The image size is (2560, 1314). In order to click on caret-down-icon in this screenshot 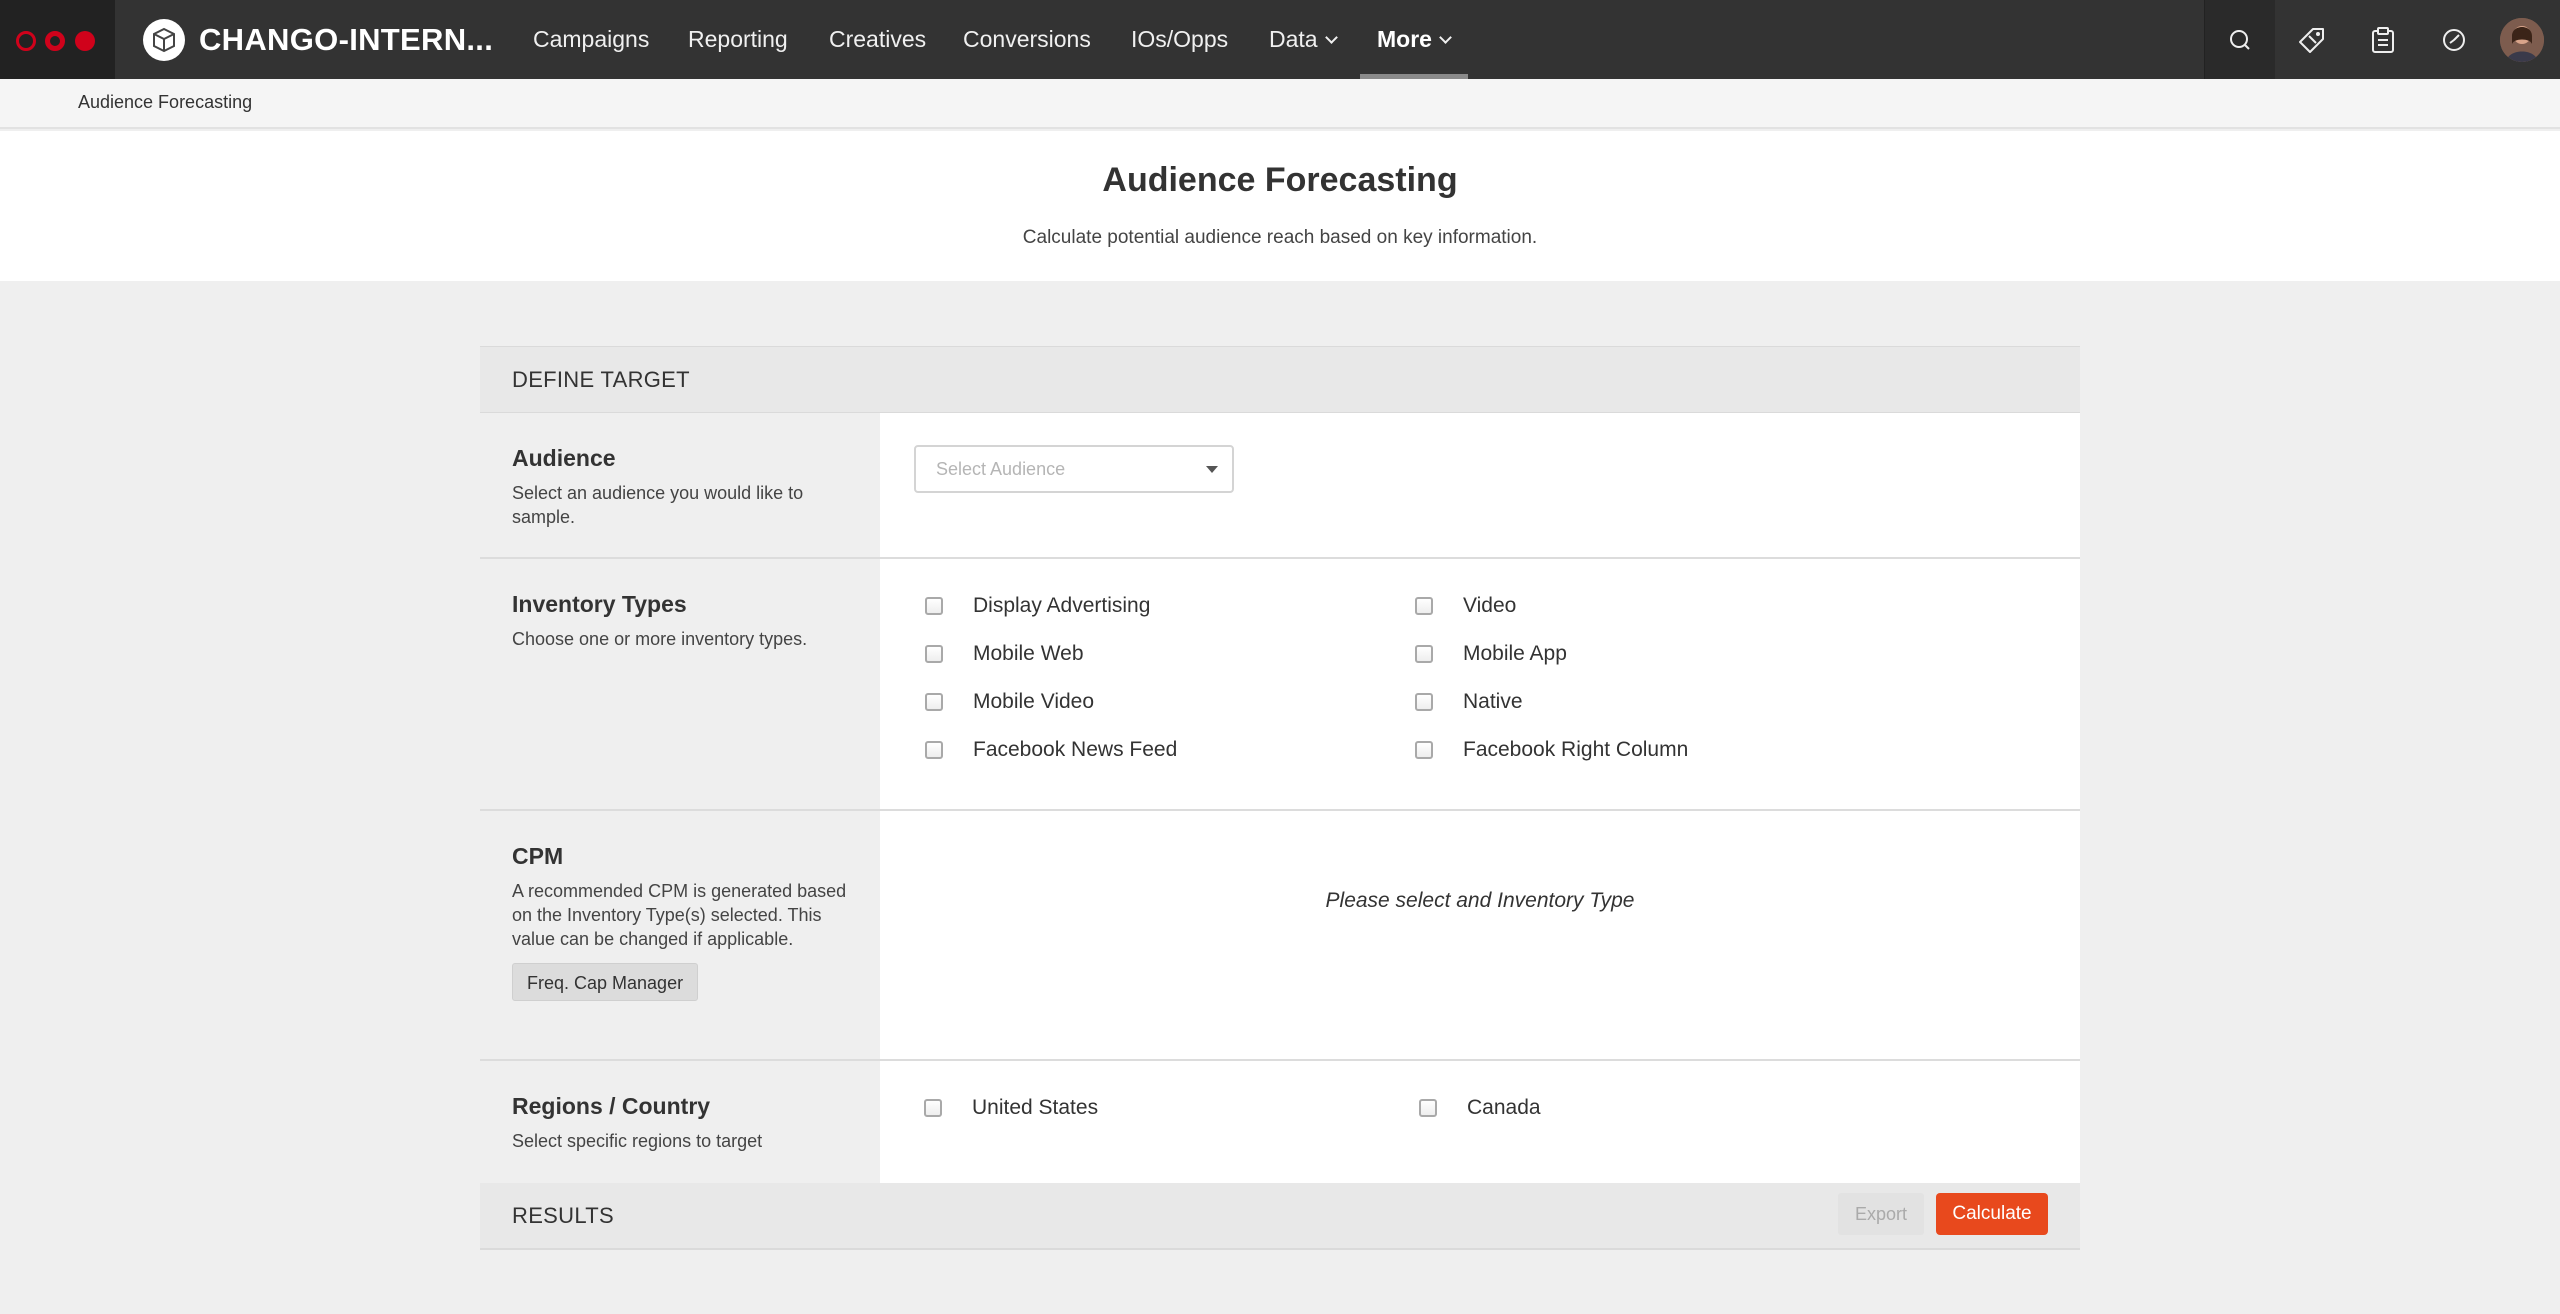, I will do `click(1212, 469)`.